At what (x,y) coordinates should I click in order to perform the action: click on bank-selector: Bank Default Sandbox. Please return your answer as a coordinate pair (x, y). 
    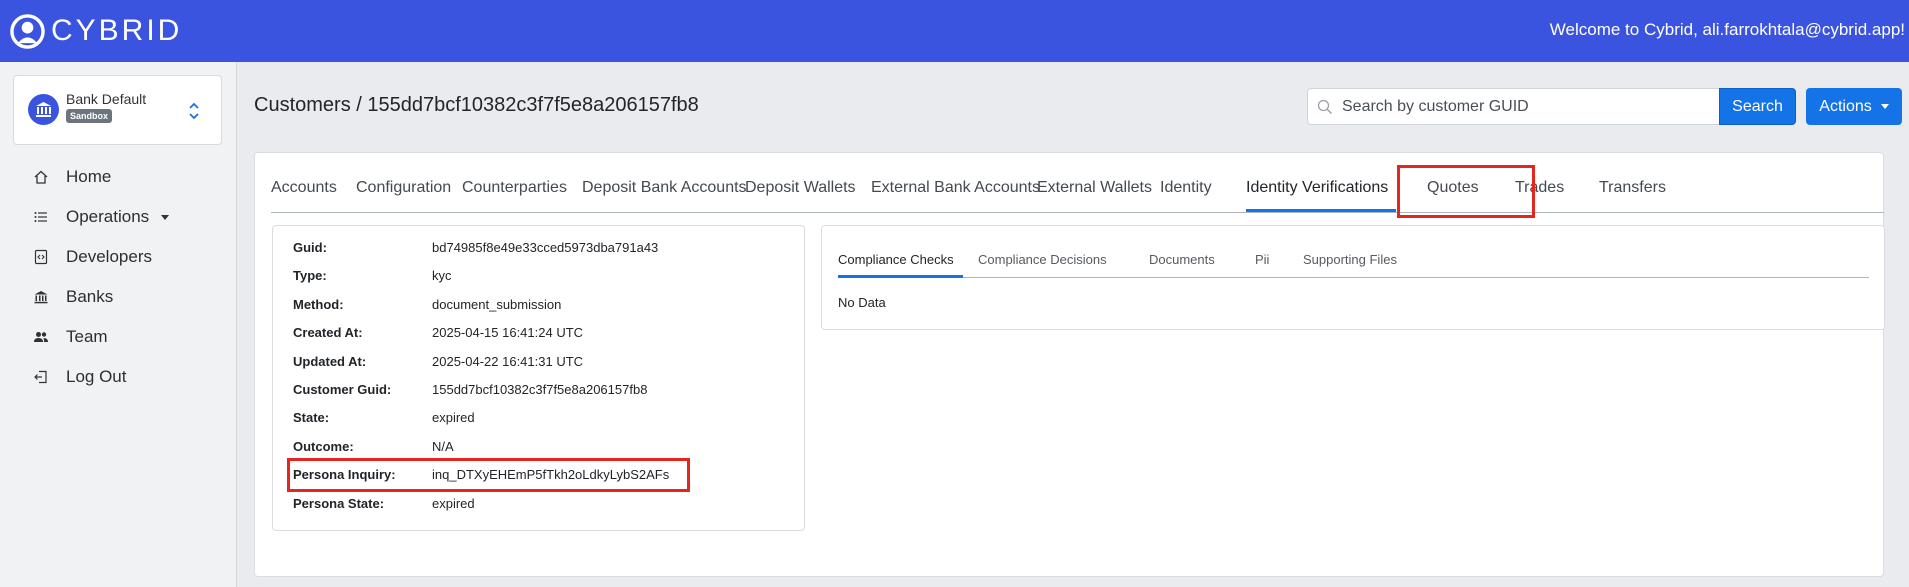
    Looking at the image, I should click on (117, 110).